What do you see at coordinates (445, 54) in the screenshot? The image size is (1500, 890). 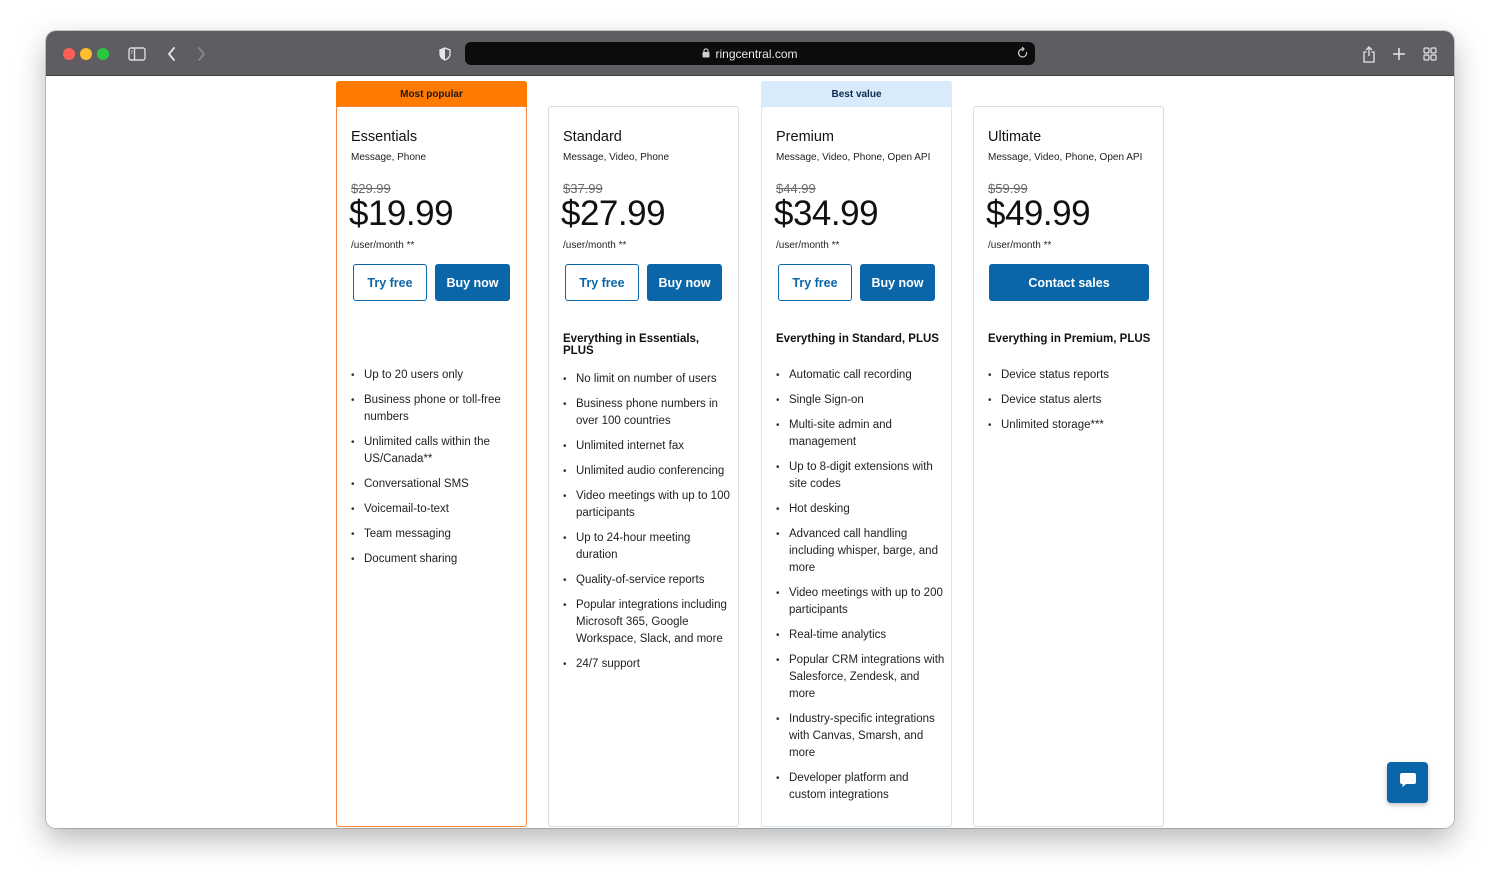 I see `shield-icon` at bounding box center [445, 54].